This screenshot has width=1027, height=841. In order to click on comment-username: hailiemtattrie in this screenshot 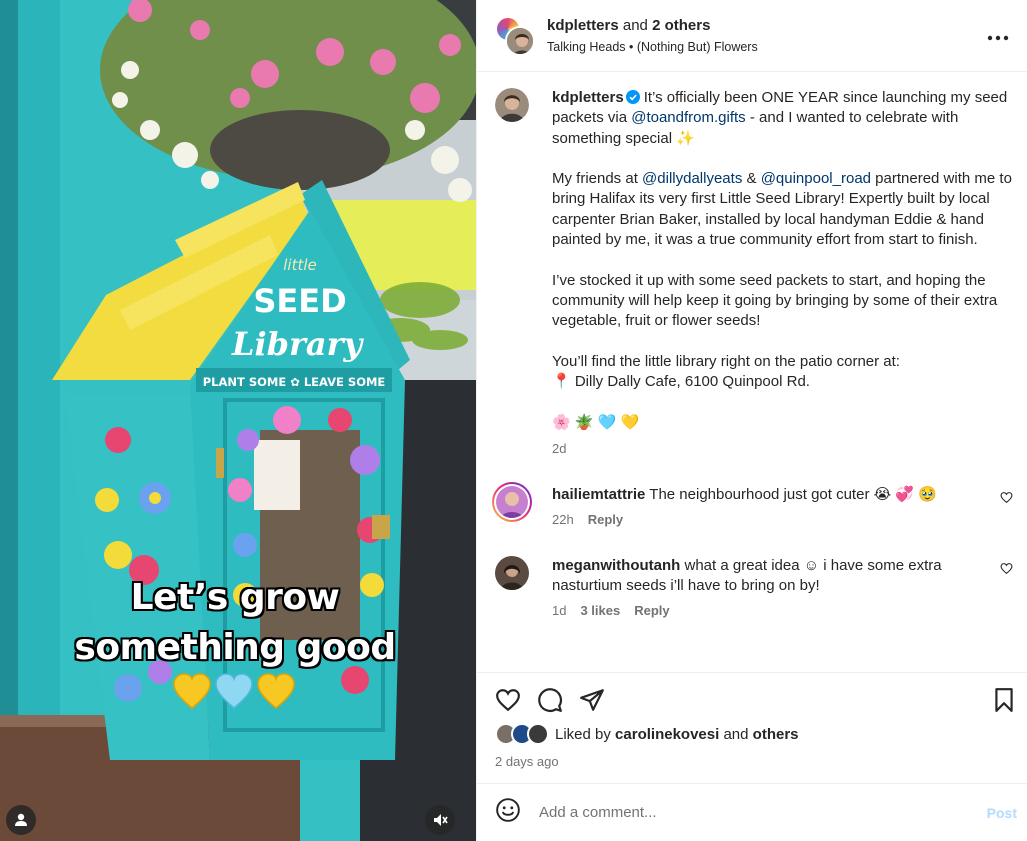, I will do `click(598, 494)`.